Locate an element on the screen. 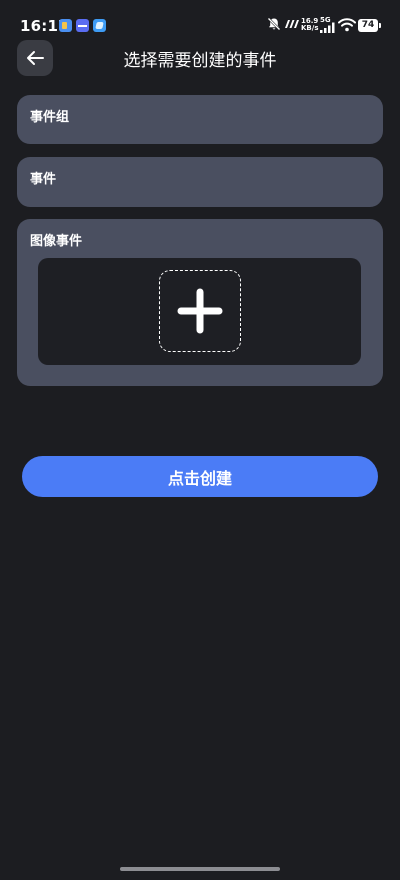 The width and height of the screenshot is (400, 880). wifi-icon is located at coordinates (347, 25).